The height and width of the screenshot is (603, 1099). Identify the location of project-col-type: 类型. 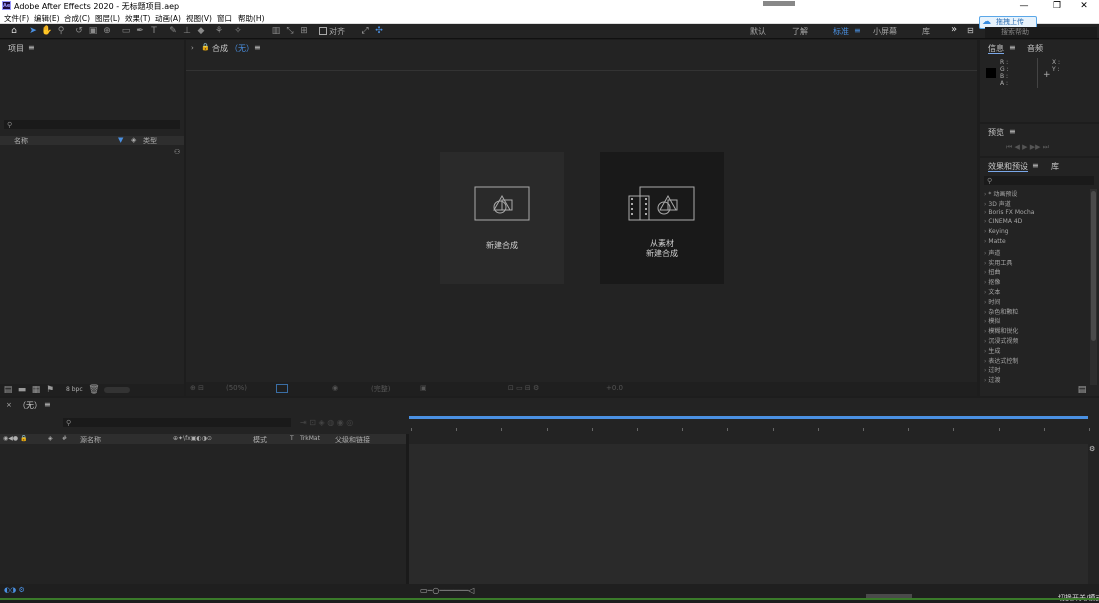
(150, 141).